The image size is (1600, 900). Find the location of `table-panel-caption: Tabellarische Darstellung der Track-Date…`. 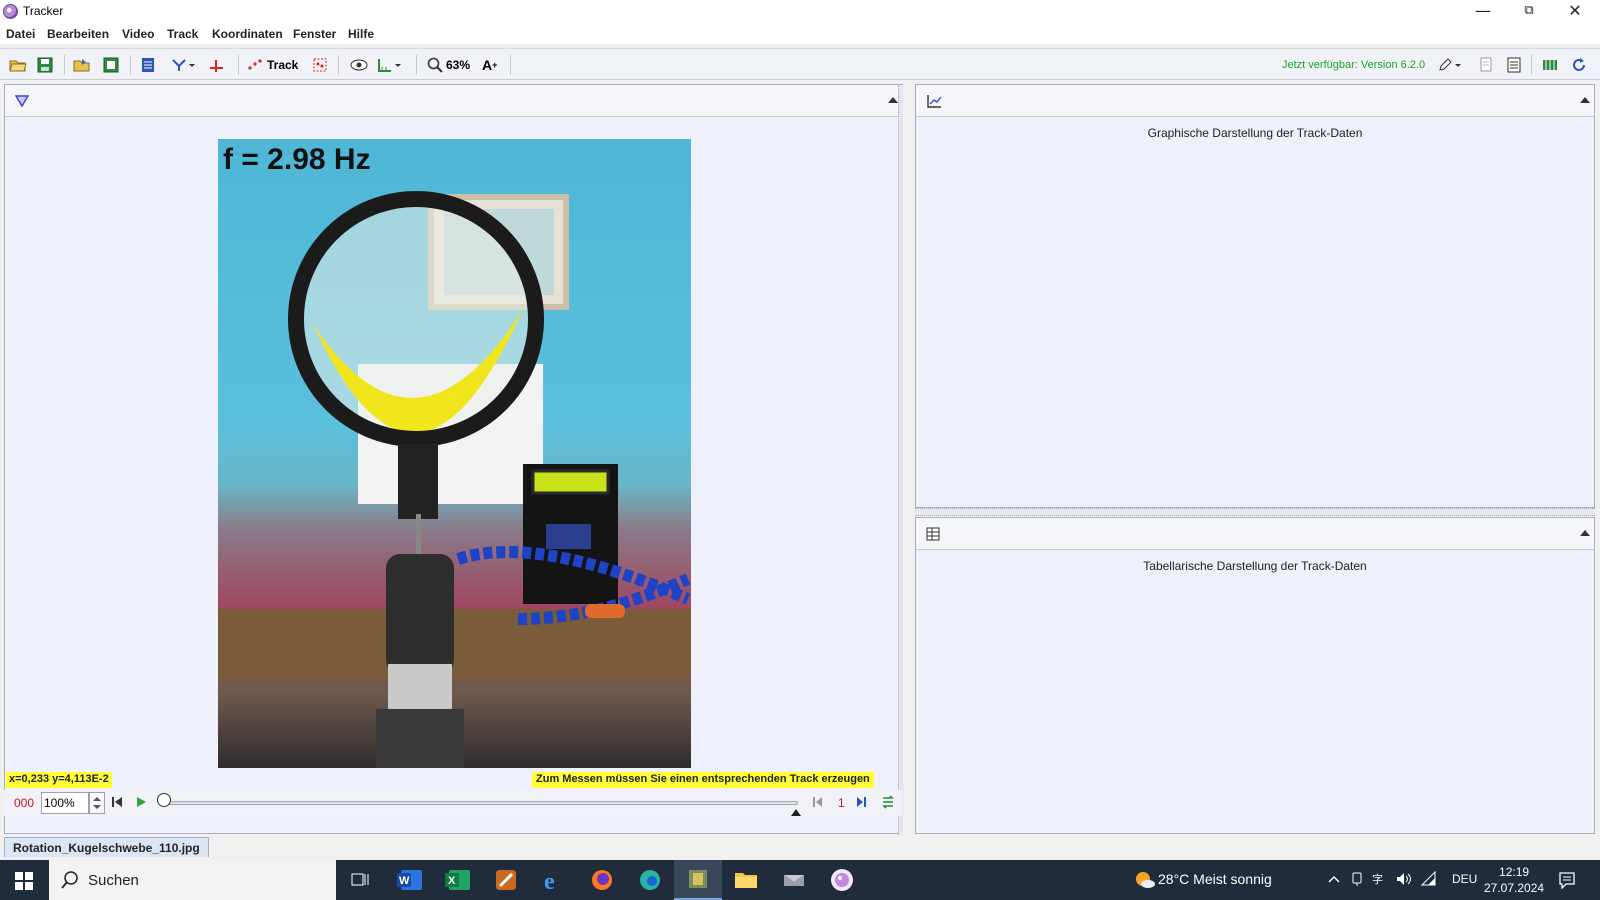

table-panel-caption: Tabellarische Darstellung der Track-Date… is located at coordinates (1255, 566).